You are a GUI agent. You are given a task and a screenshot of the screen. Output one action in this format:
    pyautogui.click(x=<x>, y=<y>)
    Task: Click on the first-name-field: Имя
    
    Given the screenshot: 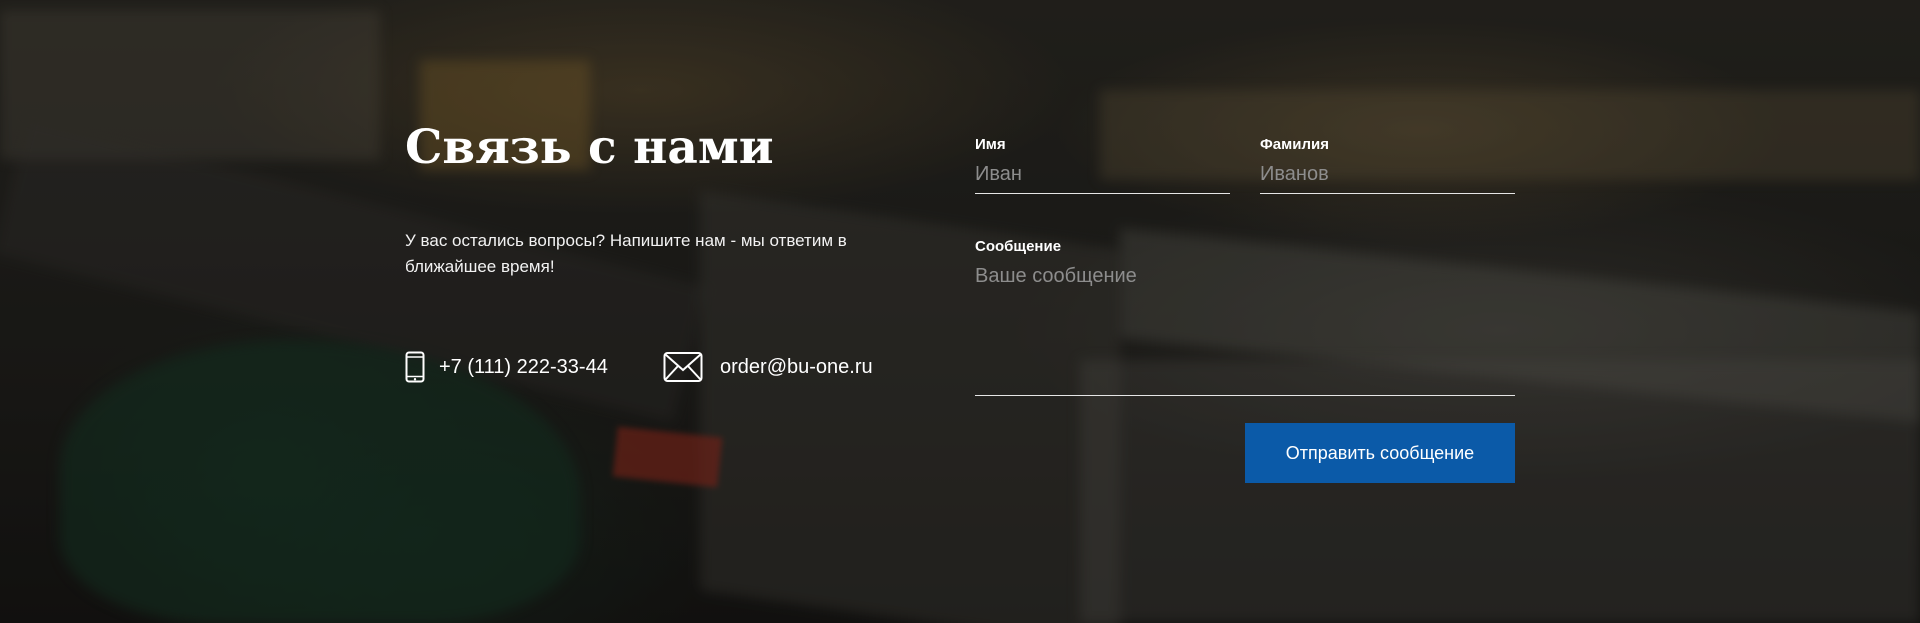 What is the action you would take?
    pyautogui.click(x=1102, y=164)
    